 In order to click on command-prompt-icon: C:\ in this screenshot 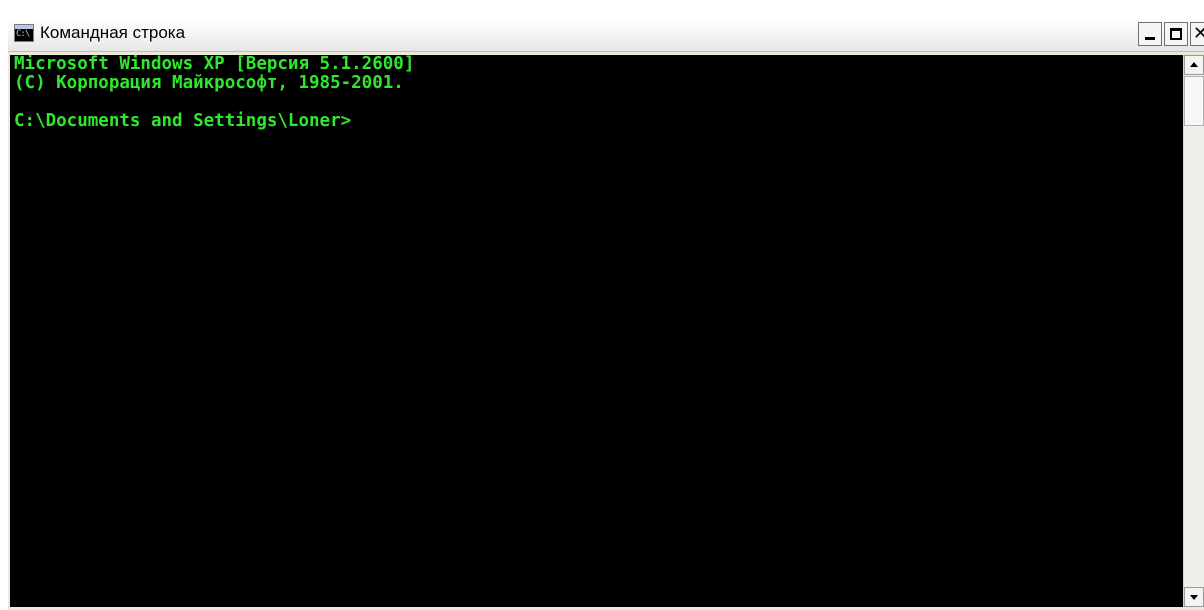, I will do `click(24, 33)`.